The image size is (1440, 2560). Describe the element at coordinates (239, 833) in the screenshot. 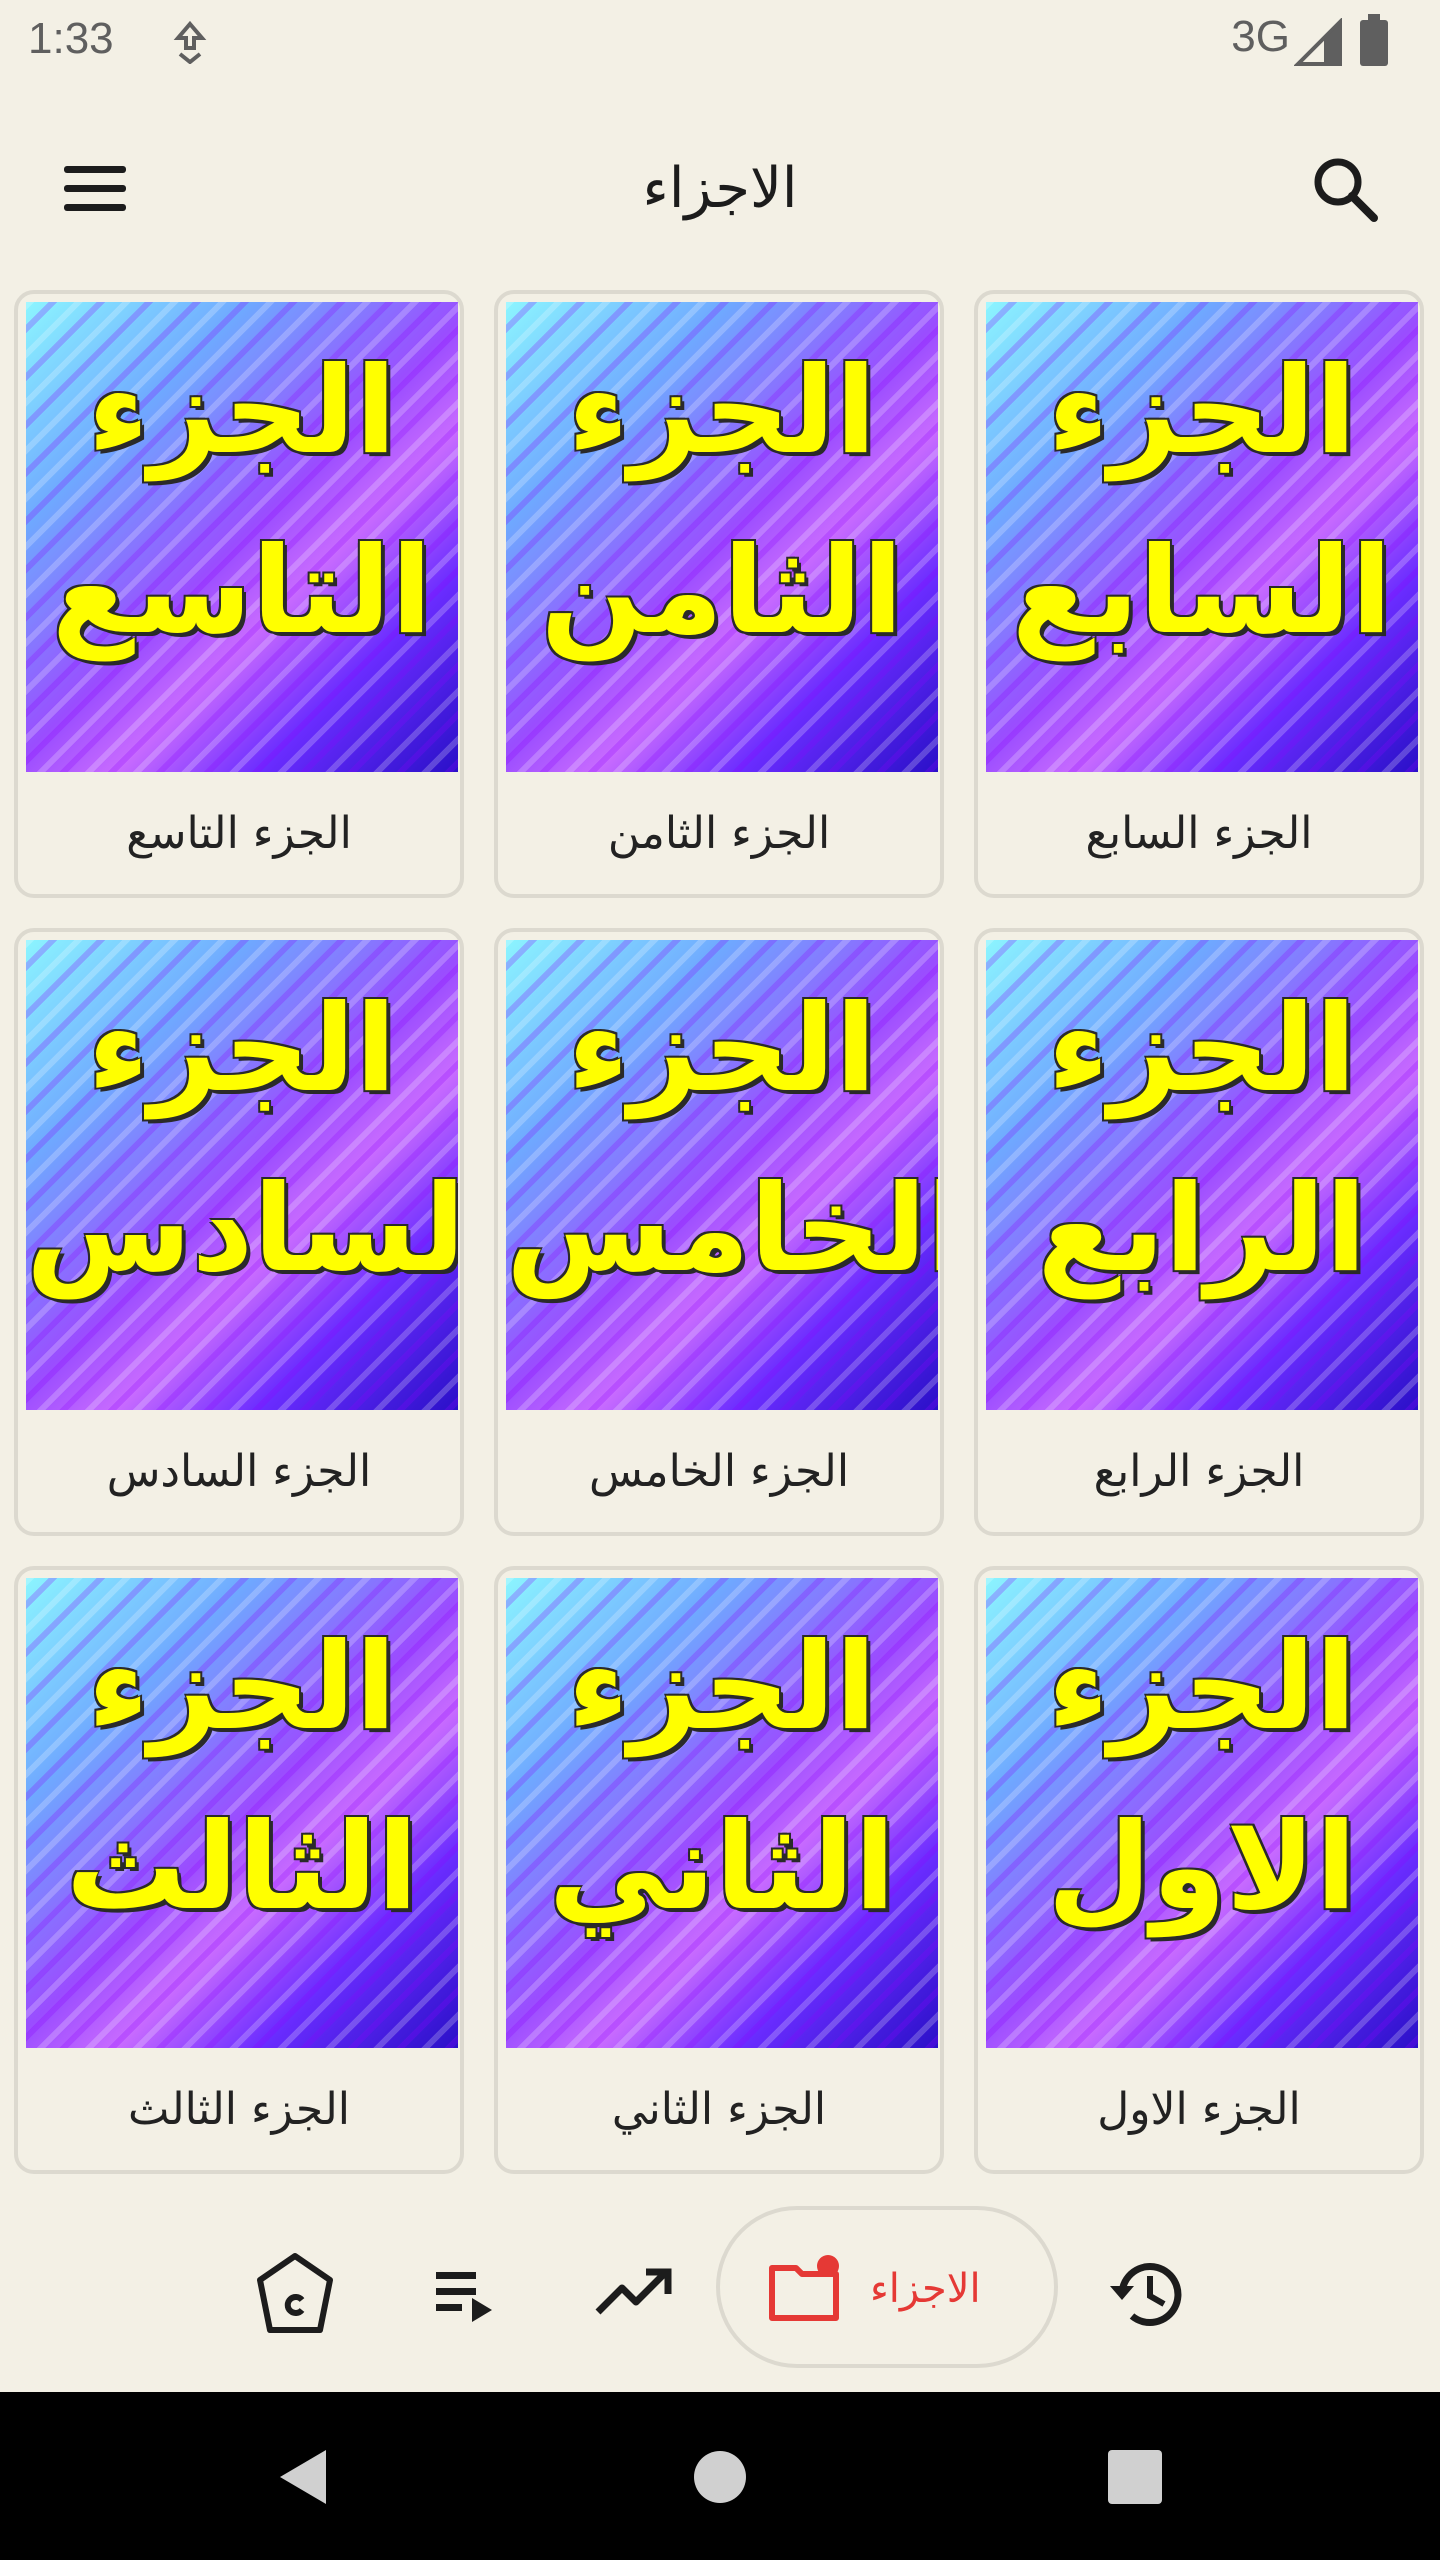

I see `card-label: الجزء التاسع` at that location.